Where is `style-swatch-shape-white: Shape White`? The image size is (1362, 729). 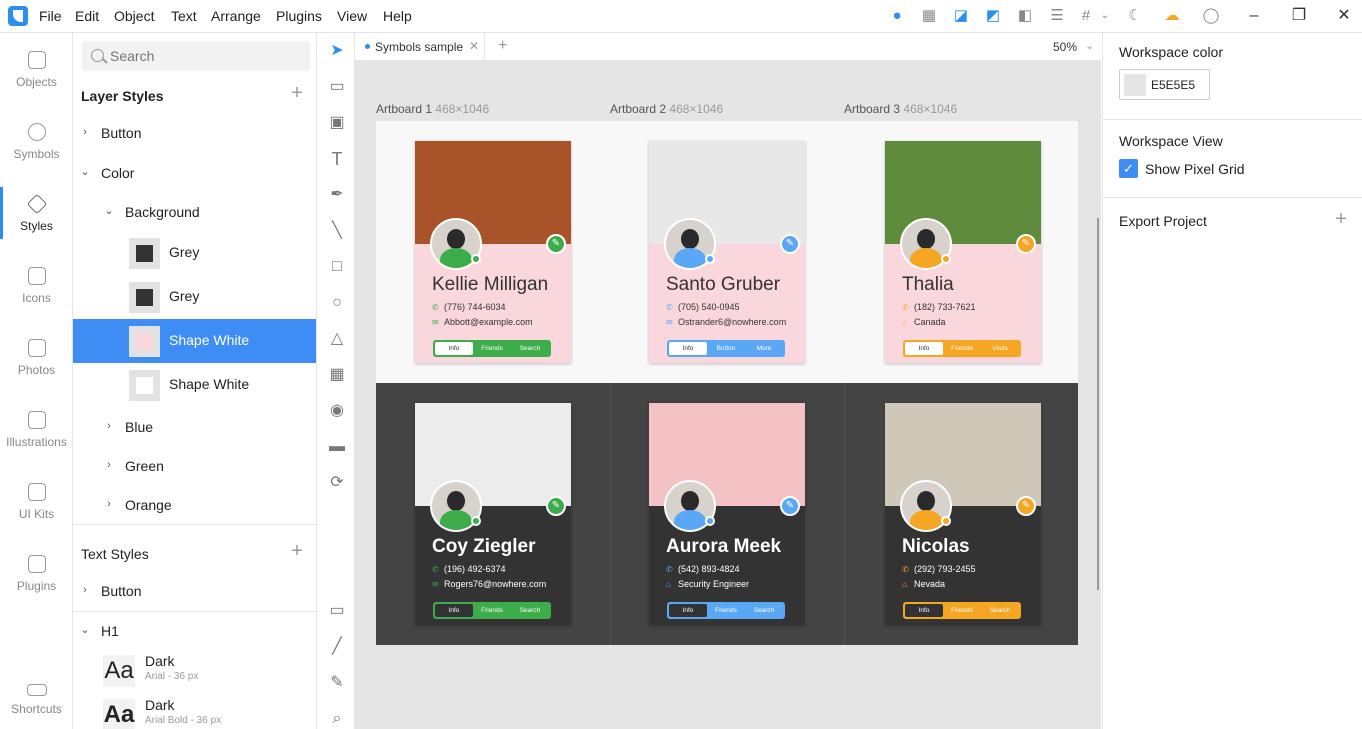 style-swatch-shape-white: Shape White is located at coordinates (194, 385).